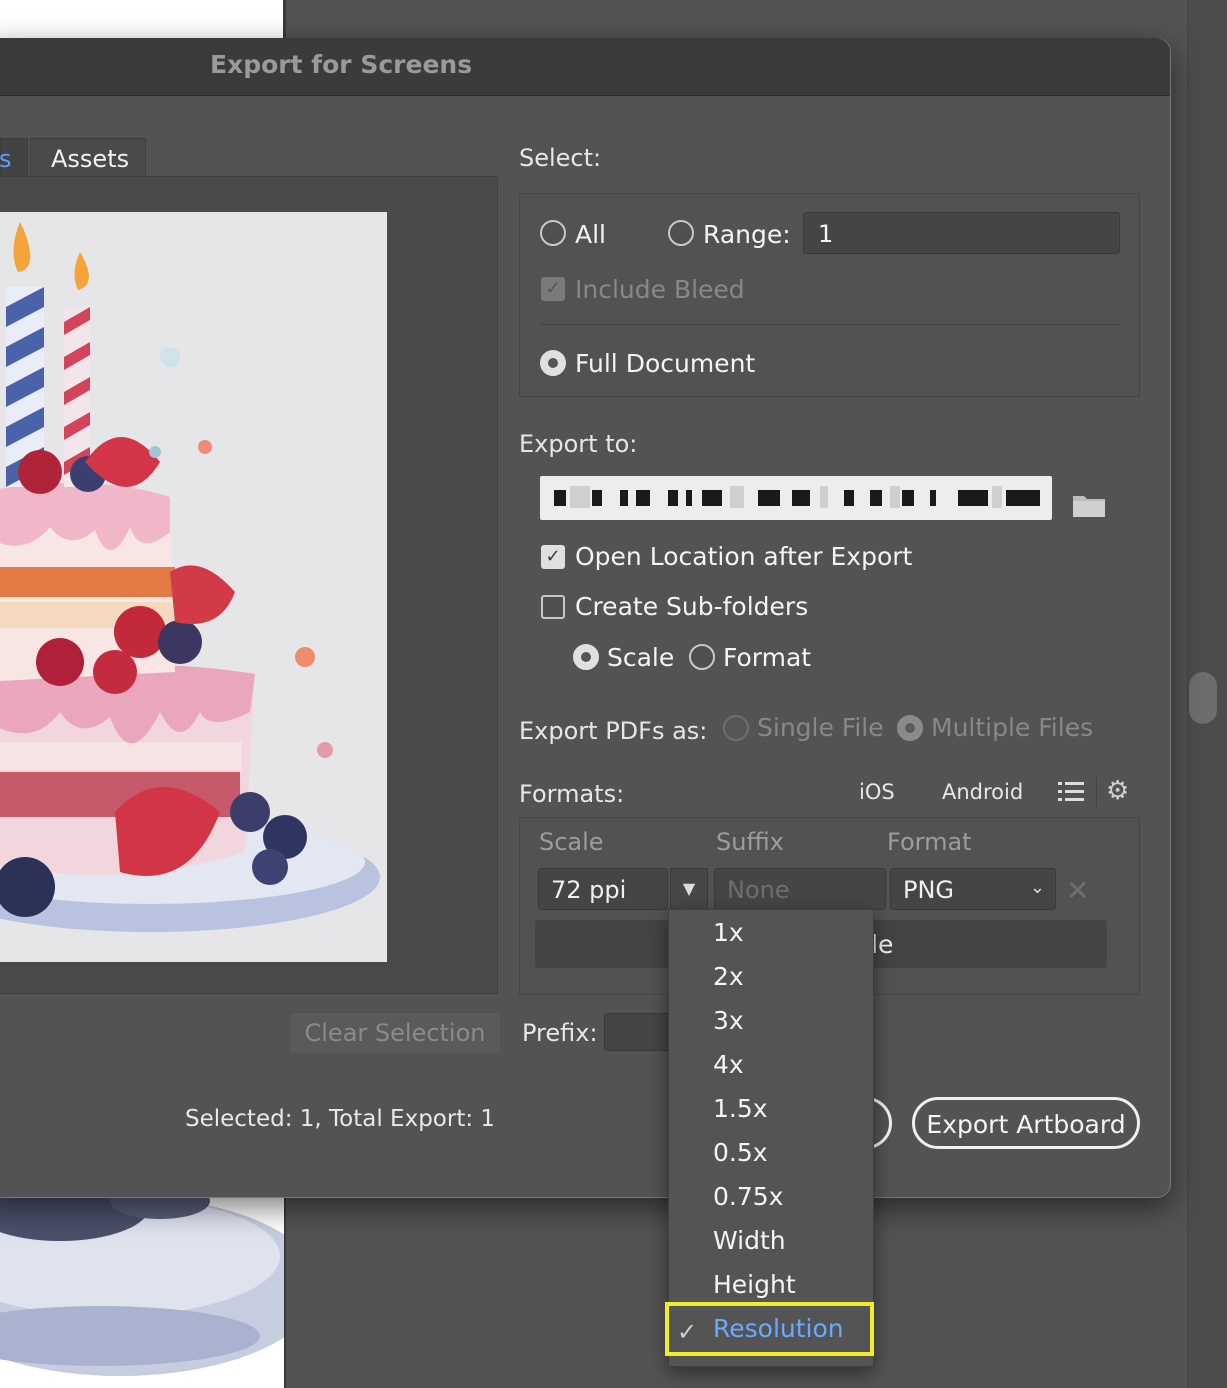 This screenshot has height=1388, width=1227. Describe the element at coordinates (14, 157) in the screenshot. I see `tab-artboards: s` at that location.